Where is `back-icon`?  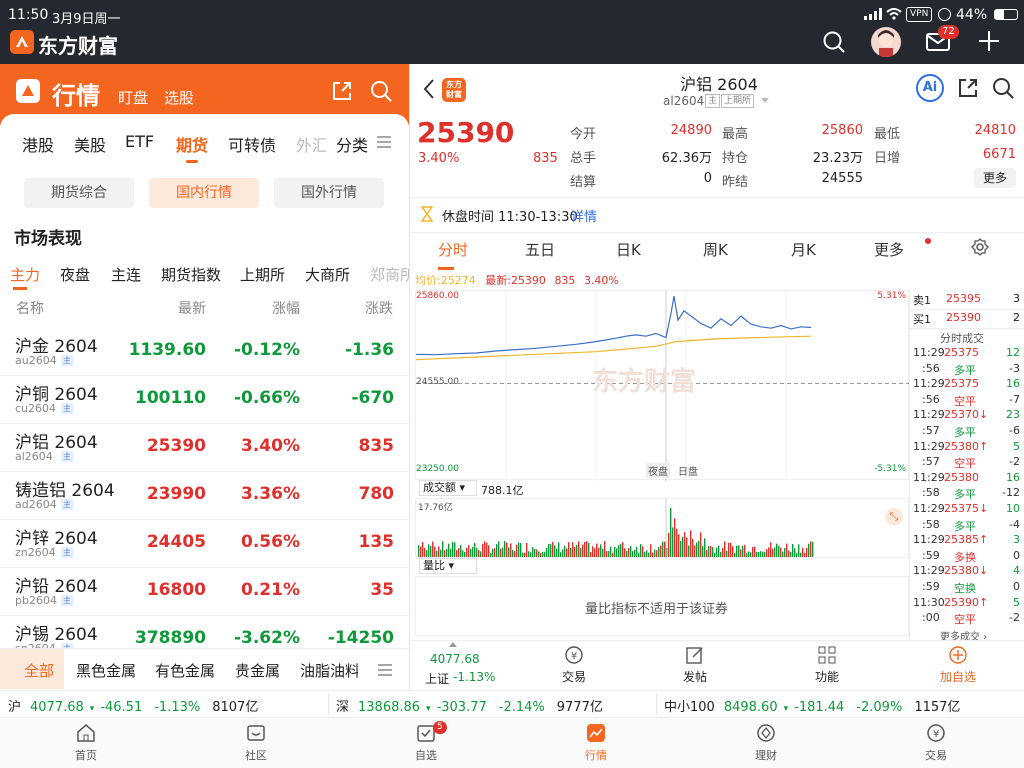 back-icon is located at coordinates (429, 89).